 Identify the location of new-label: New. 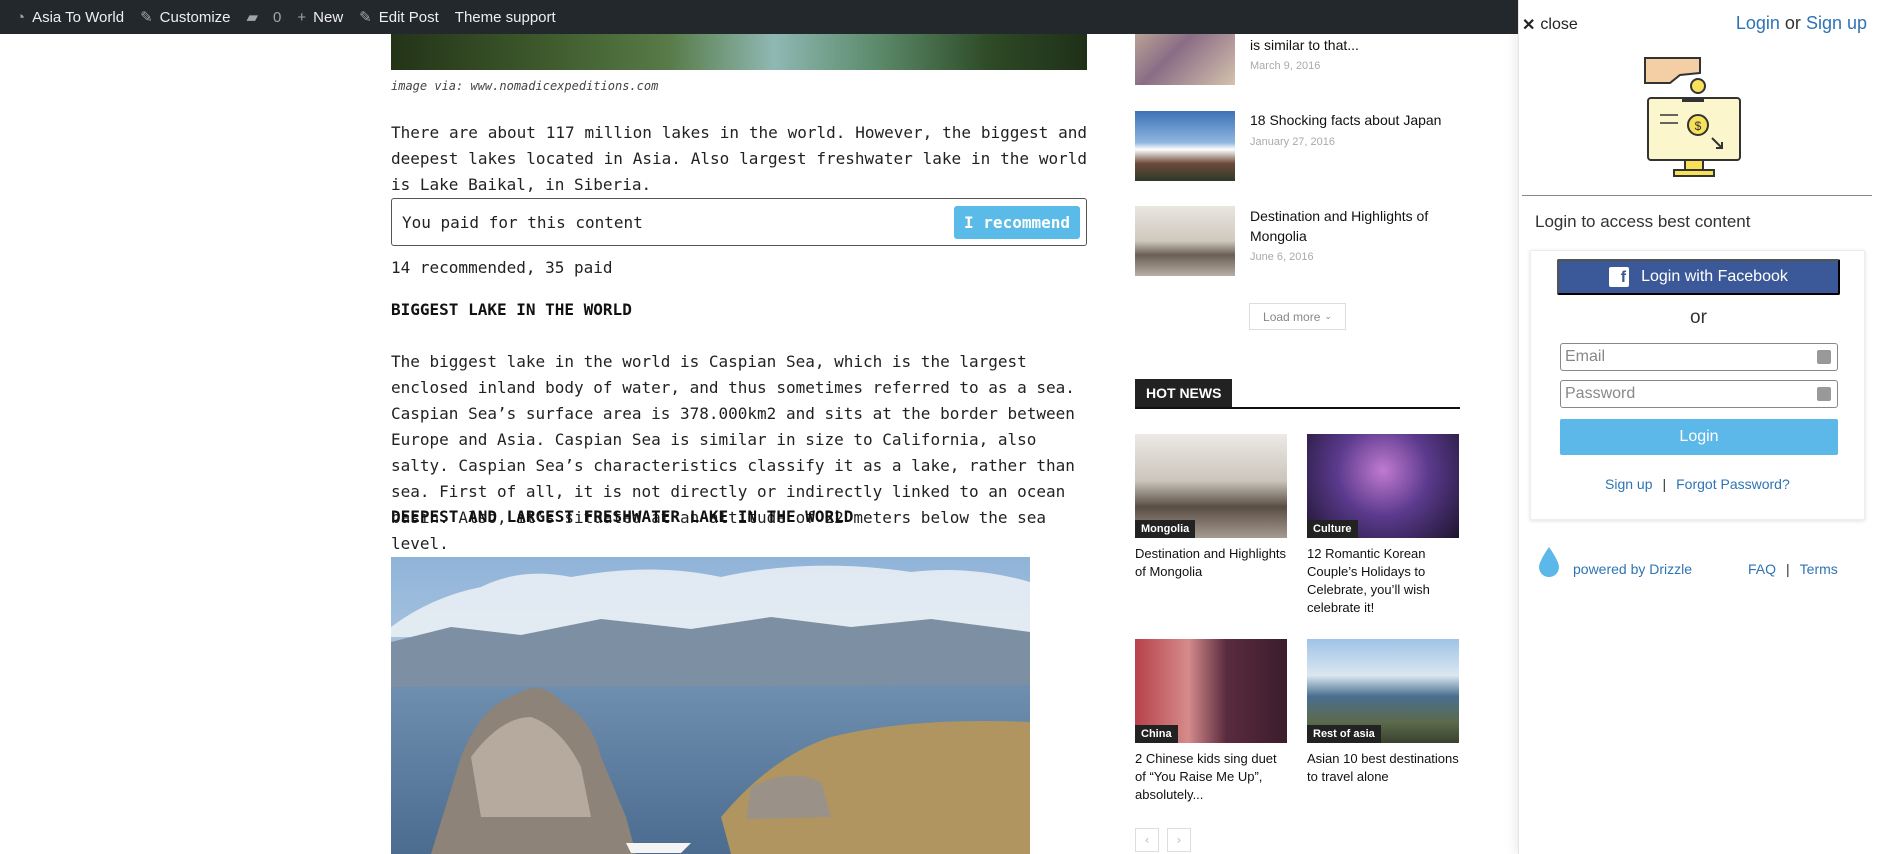
(328, 17).